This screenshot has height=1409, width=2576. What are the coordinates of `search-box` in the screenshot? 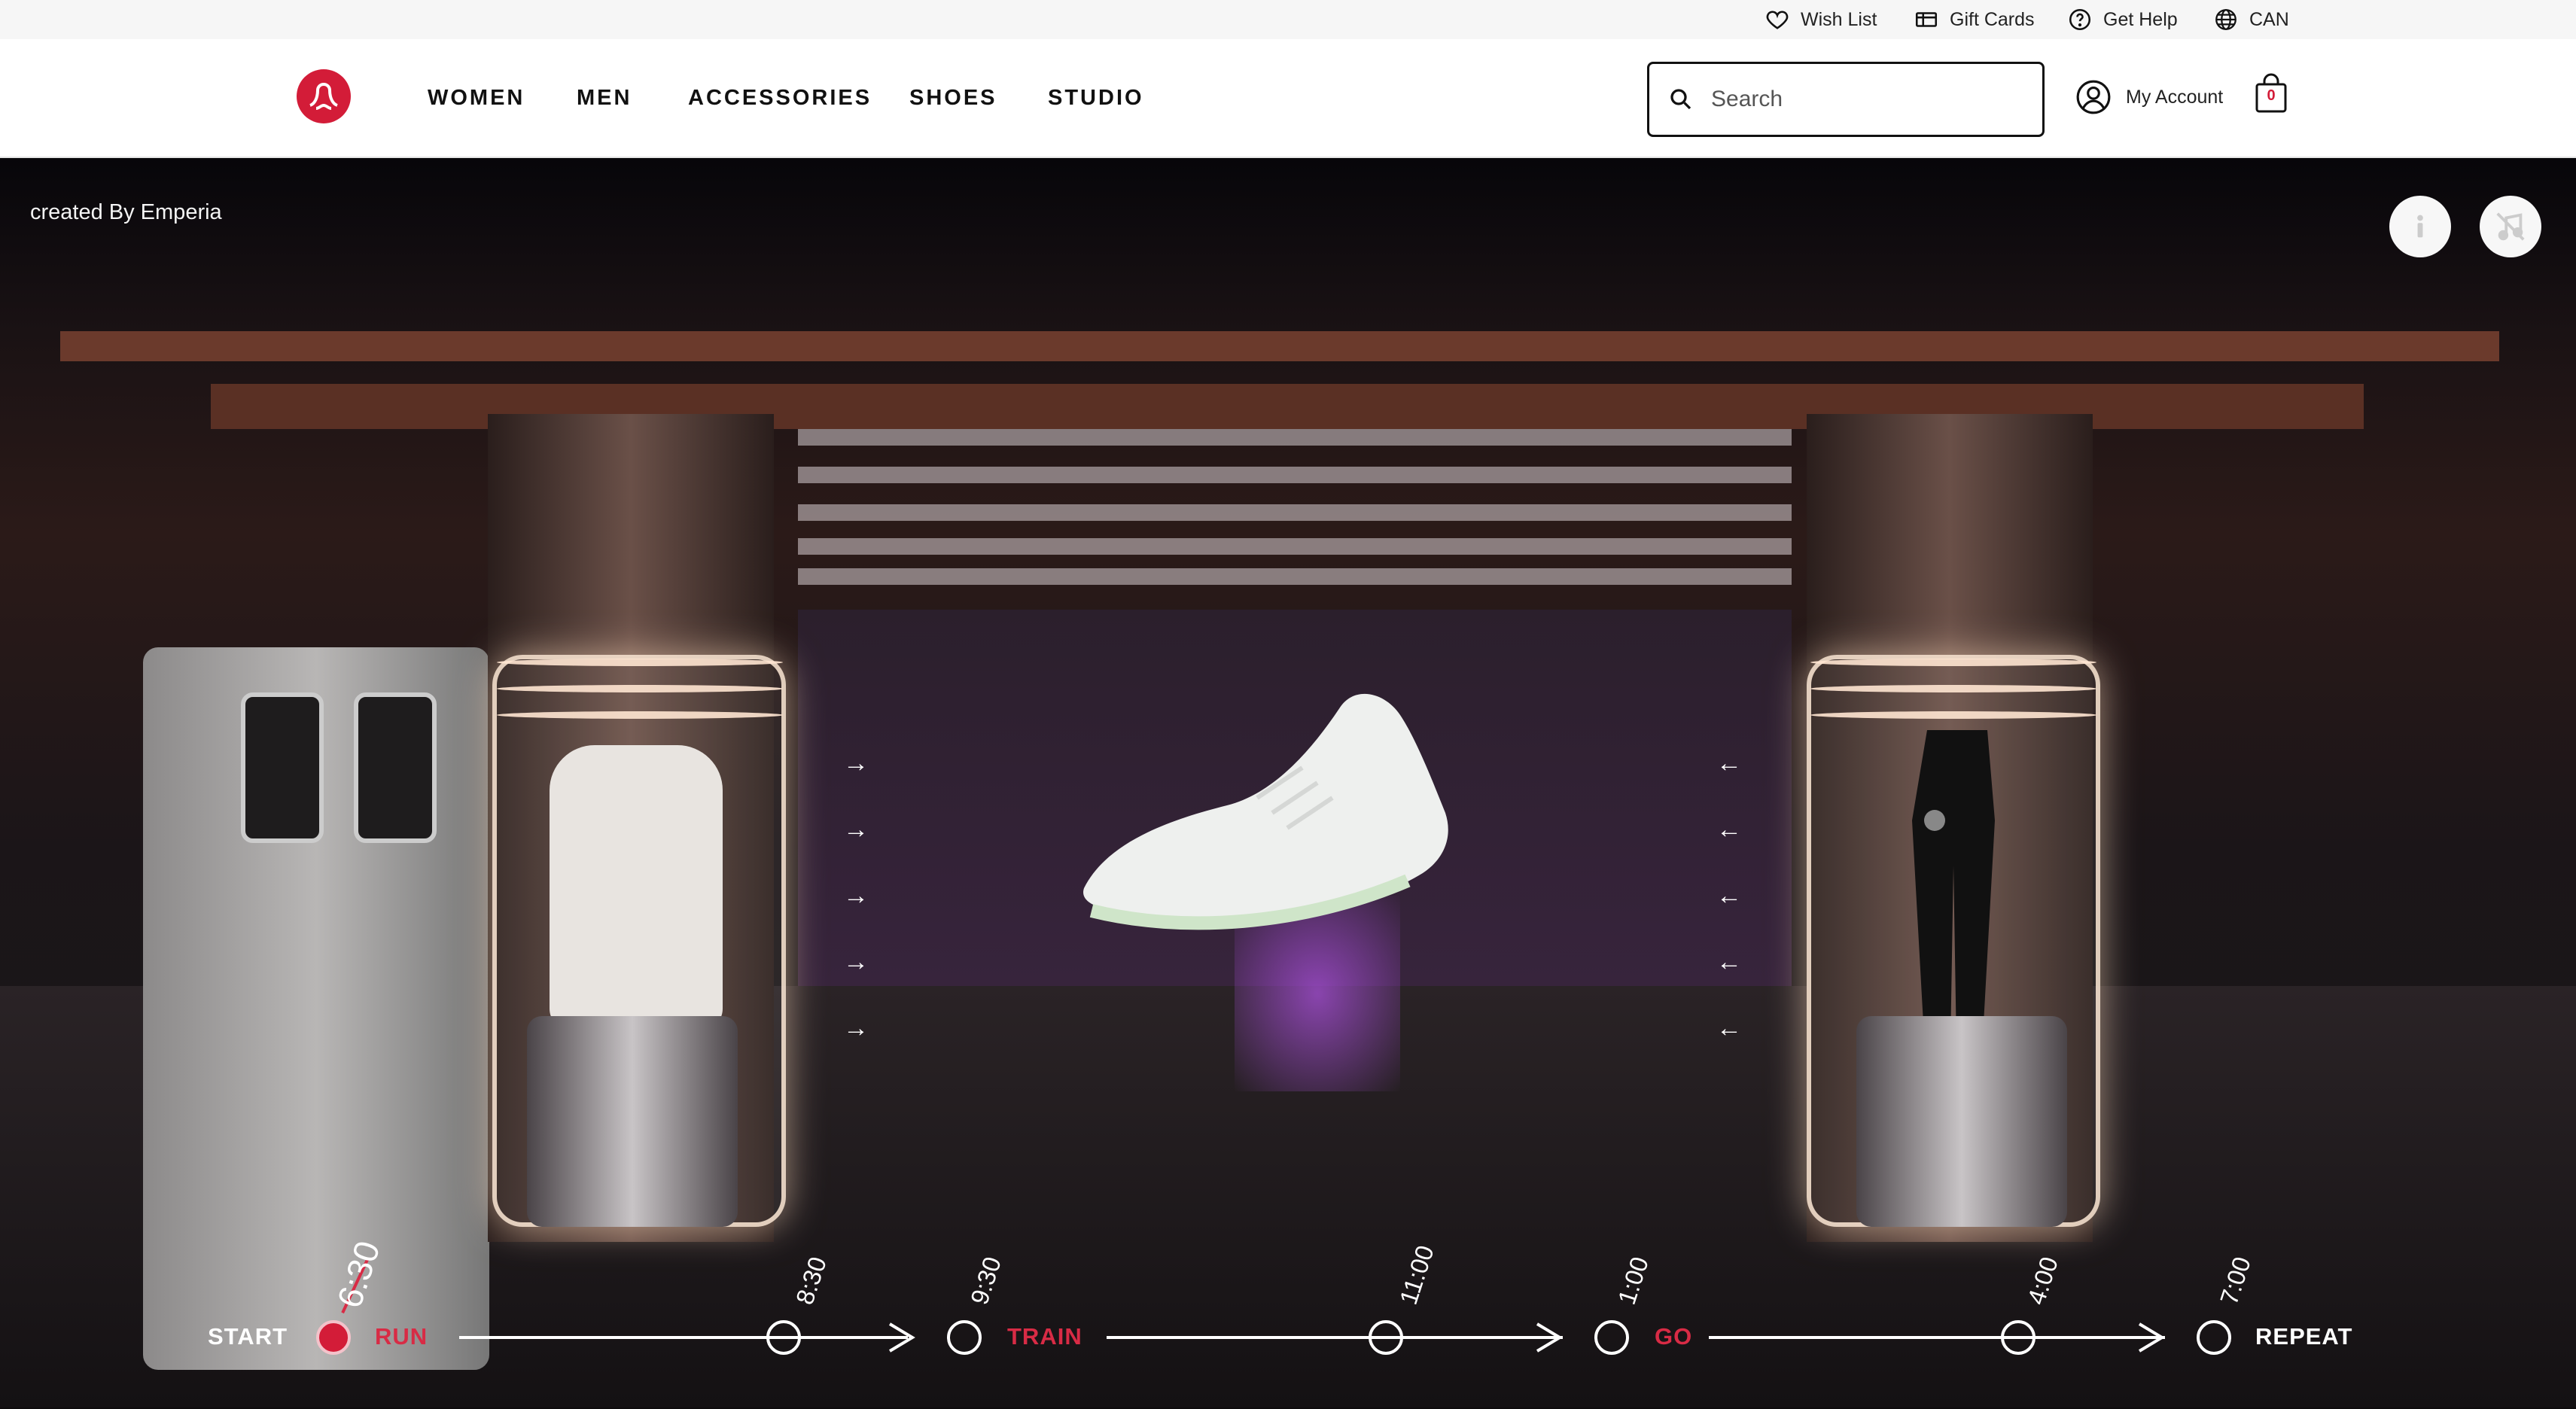 It's located at (1846, 99).